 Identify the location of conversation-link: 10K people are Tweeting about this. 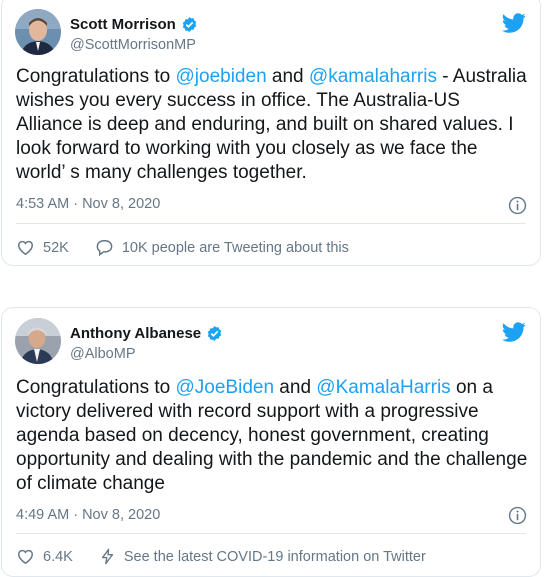
(222, 247).